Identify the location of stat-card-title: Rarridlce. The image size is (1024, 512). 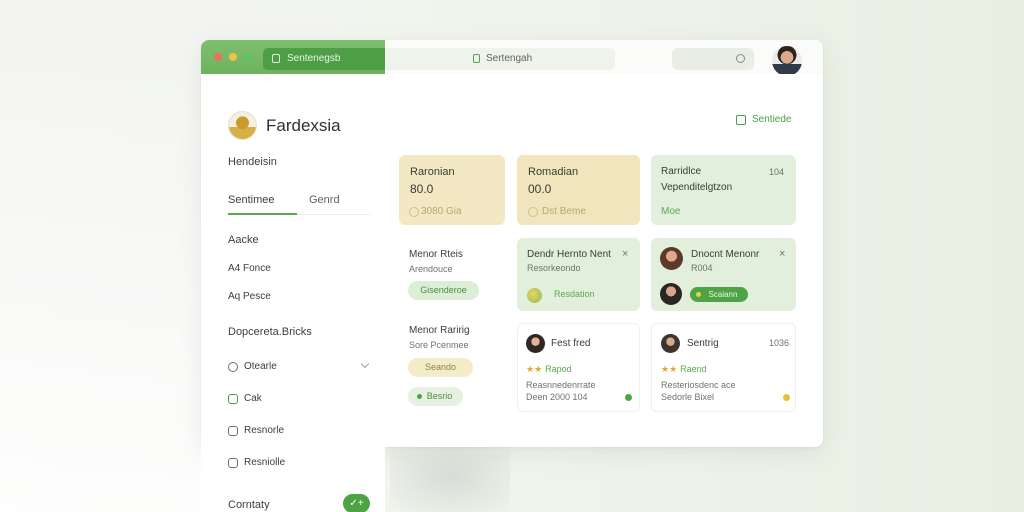
(681, 171).